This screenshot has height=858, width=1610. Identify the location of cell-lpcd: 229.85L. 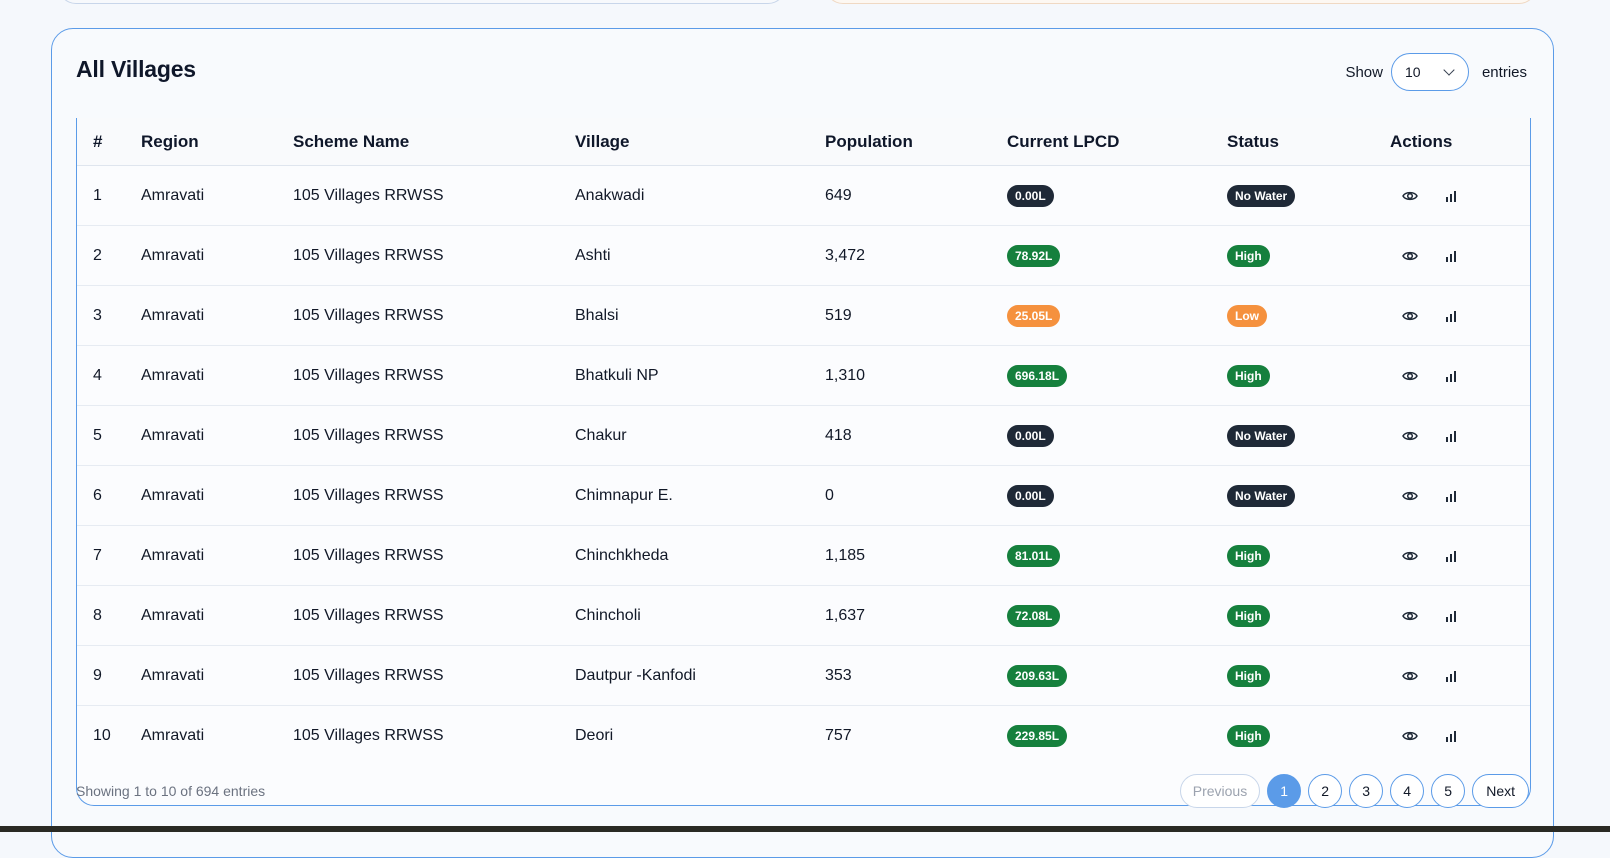
(1101, 736).